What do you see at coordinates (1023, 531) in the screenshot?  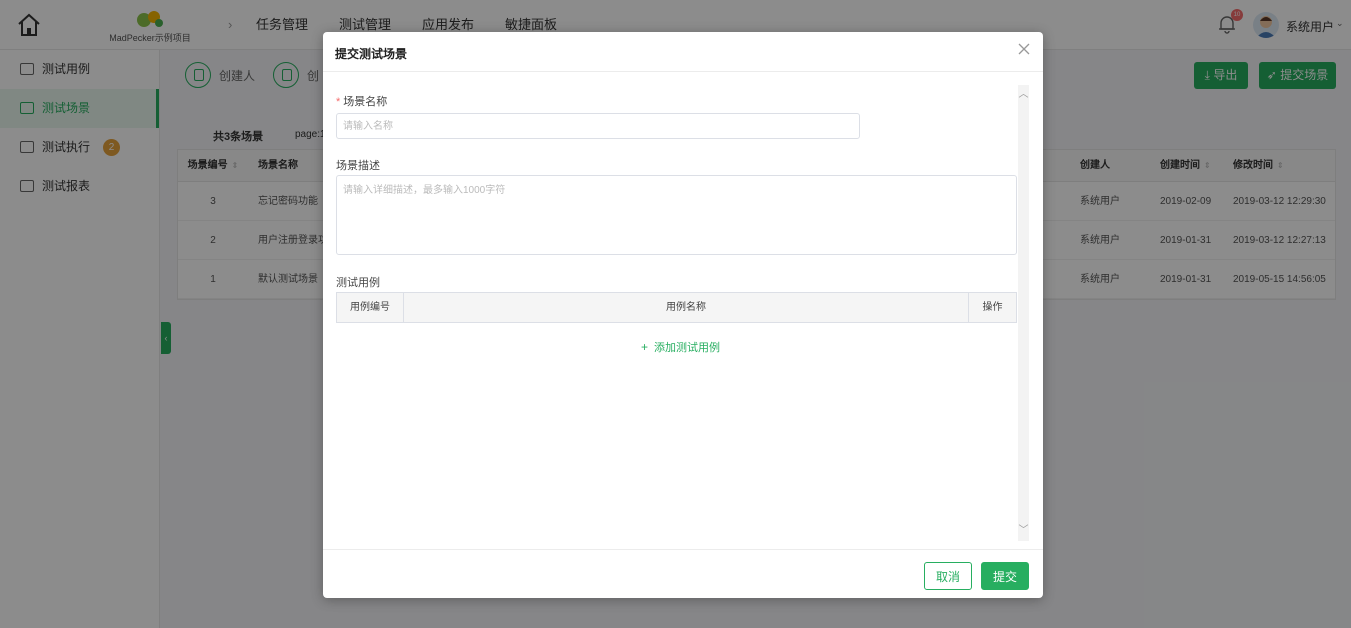 I see `chevron-down-icon: ﹀` at bounding box center [1023, 531].